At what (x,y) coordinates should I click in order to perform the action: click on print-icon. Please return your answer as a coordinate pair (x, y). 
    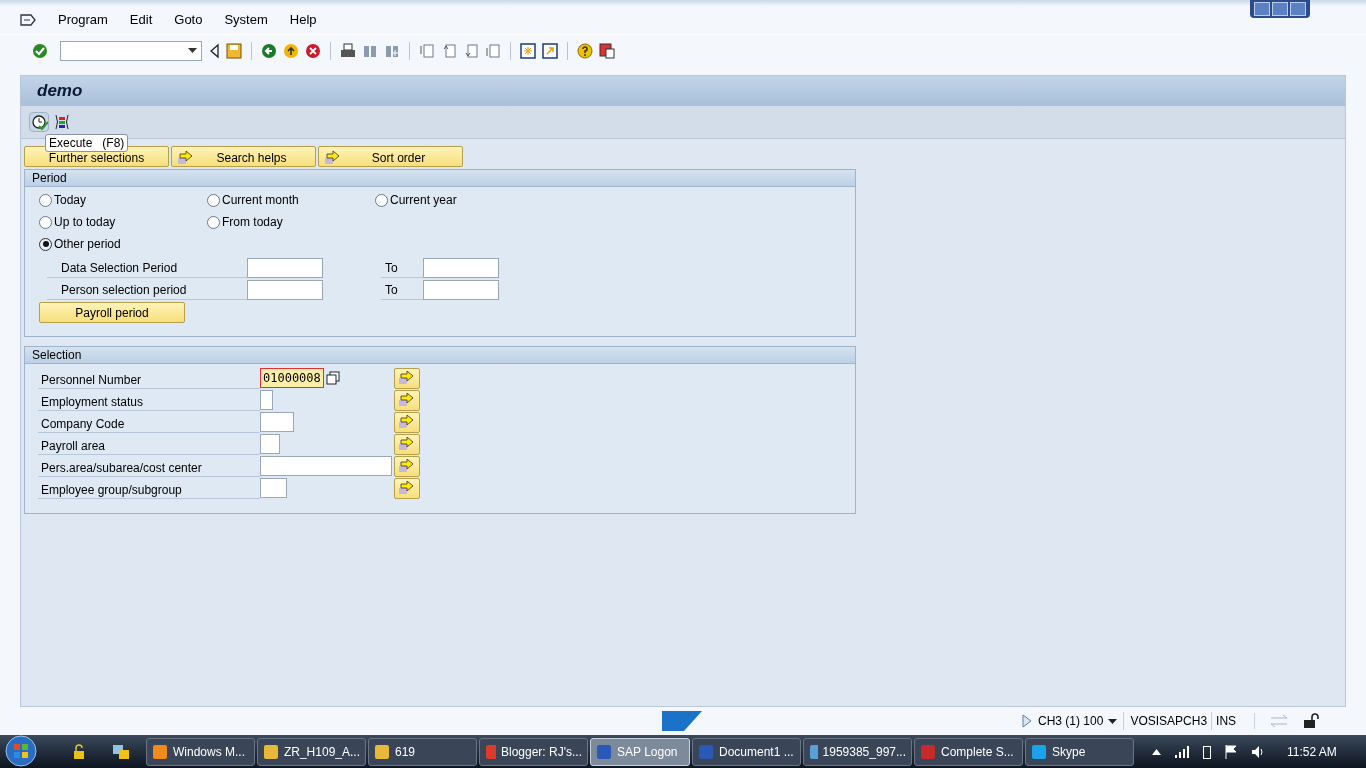
    Looking at the image, I should click on (348, 50).